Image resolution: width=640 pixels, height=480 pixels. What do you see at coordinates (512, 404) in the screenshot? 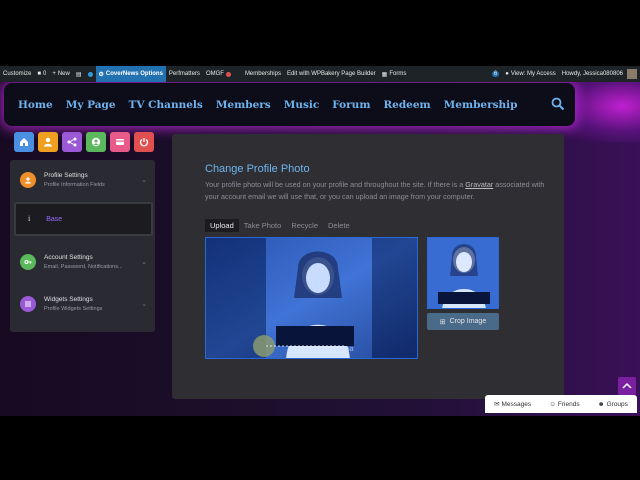
I see `messages-button: ✉ Messages` at bounding box center [512, 404].